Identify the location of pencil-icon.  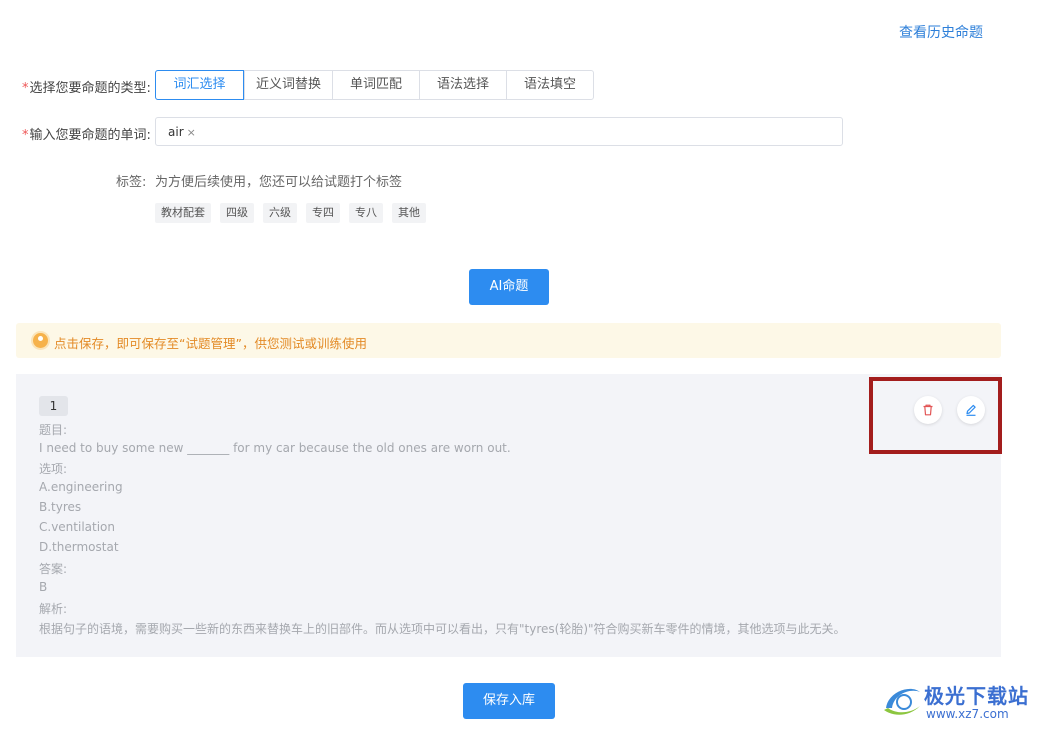
(971, 410).